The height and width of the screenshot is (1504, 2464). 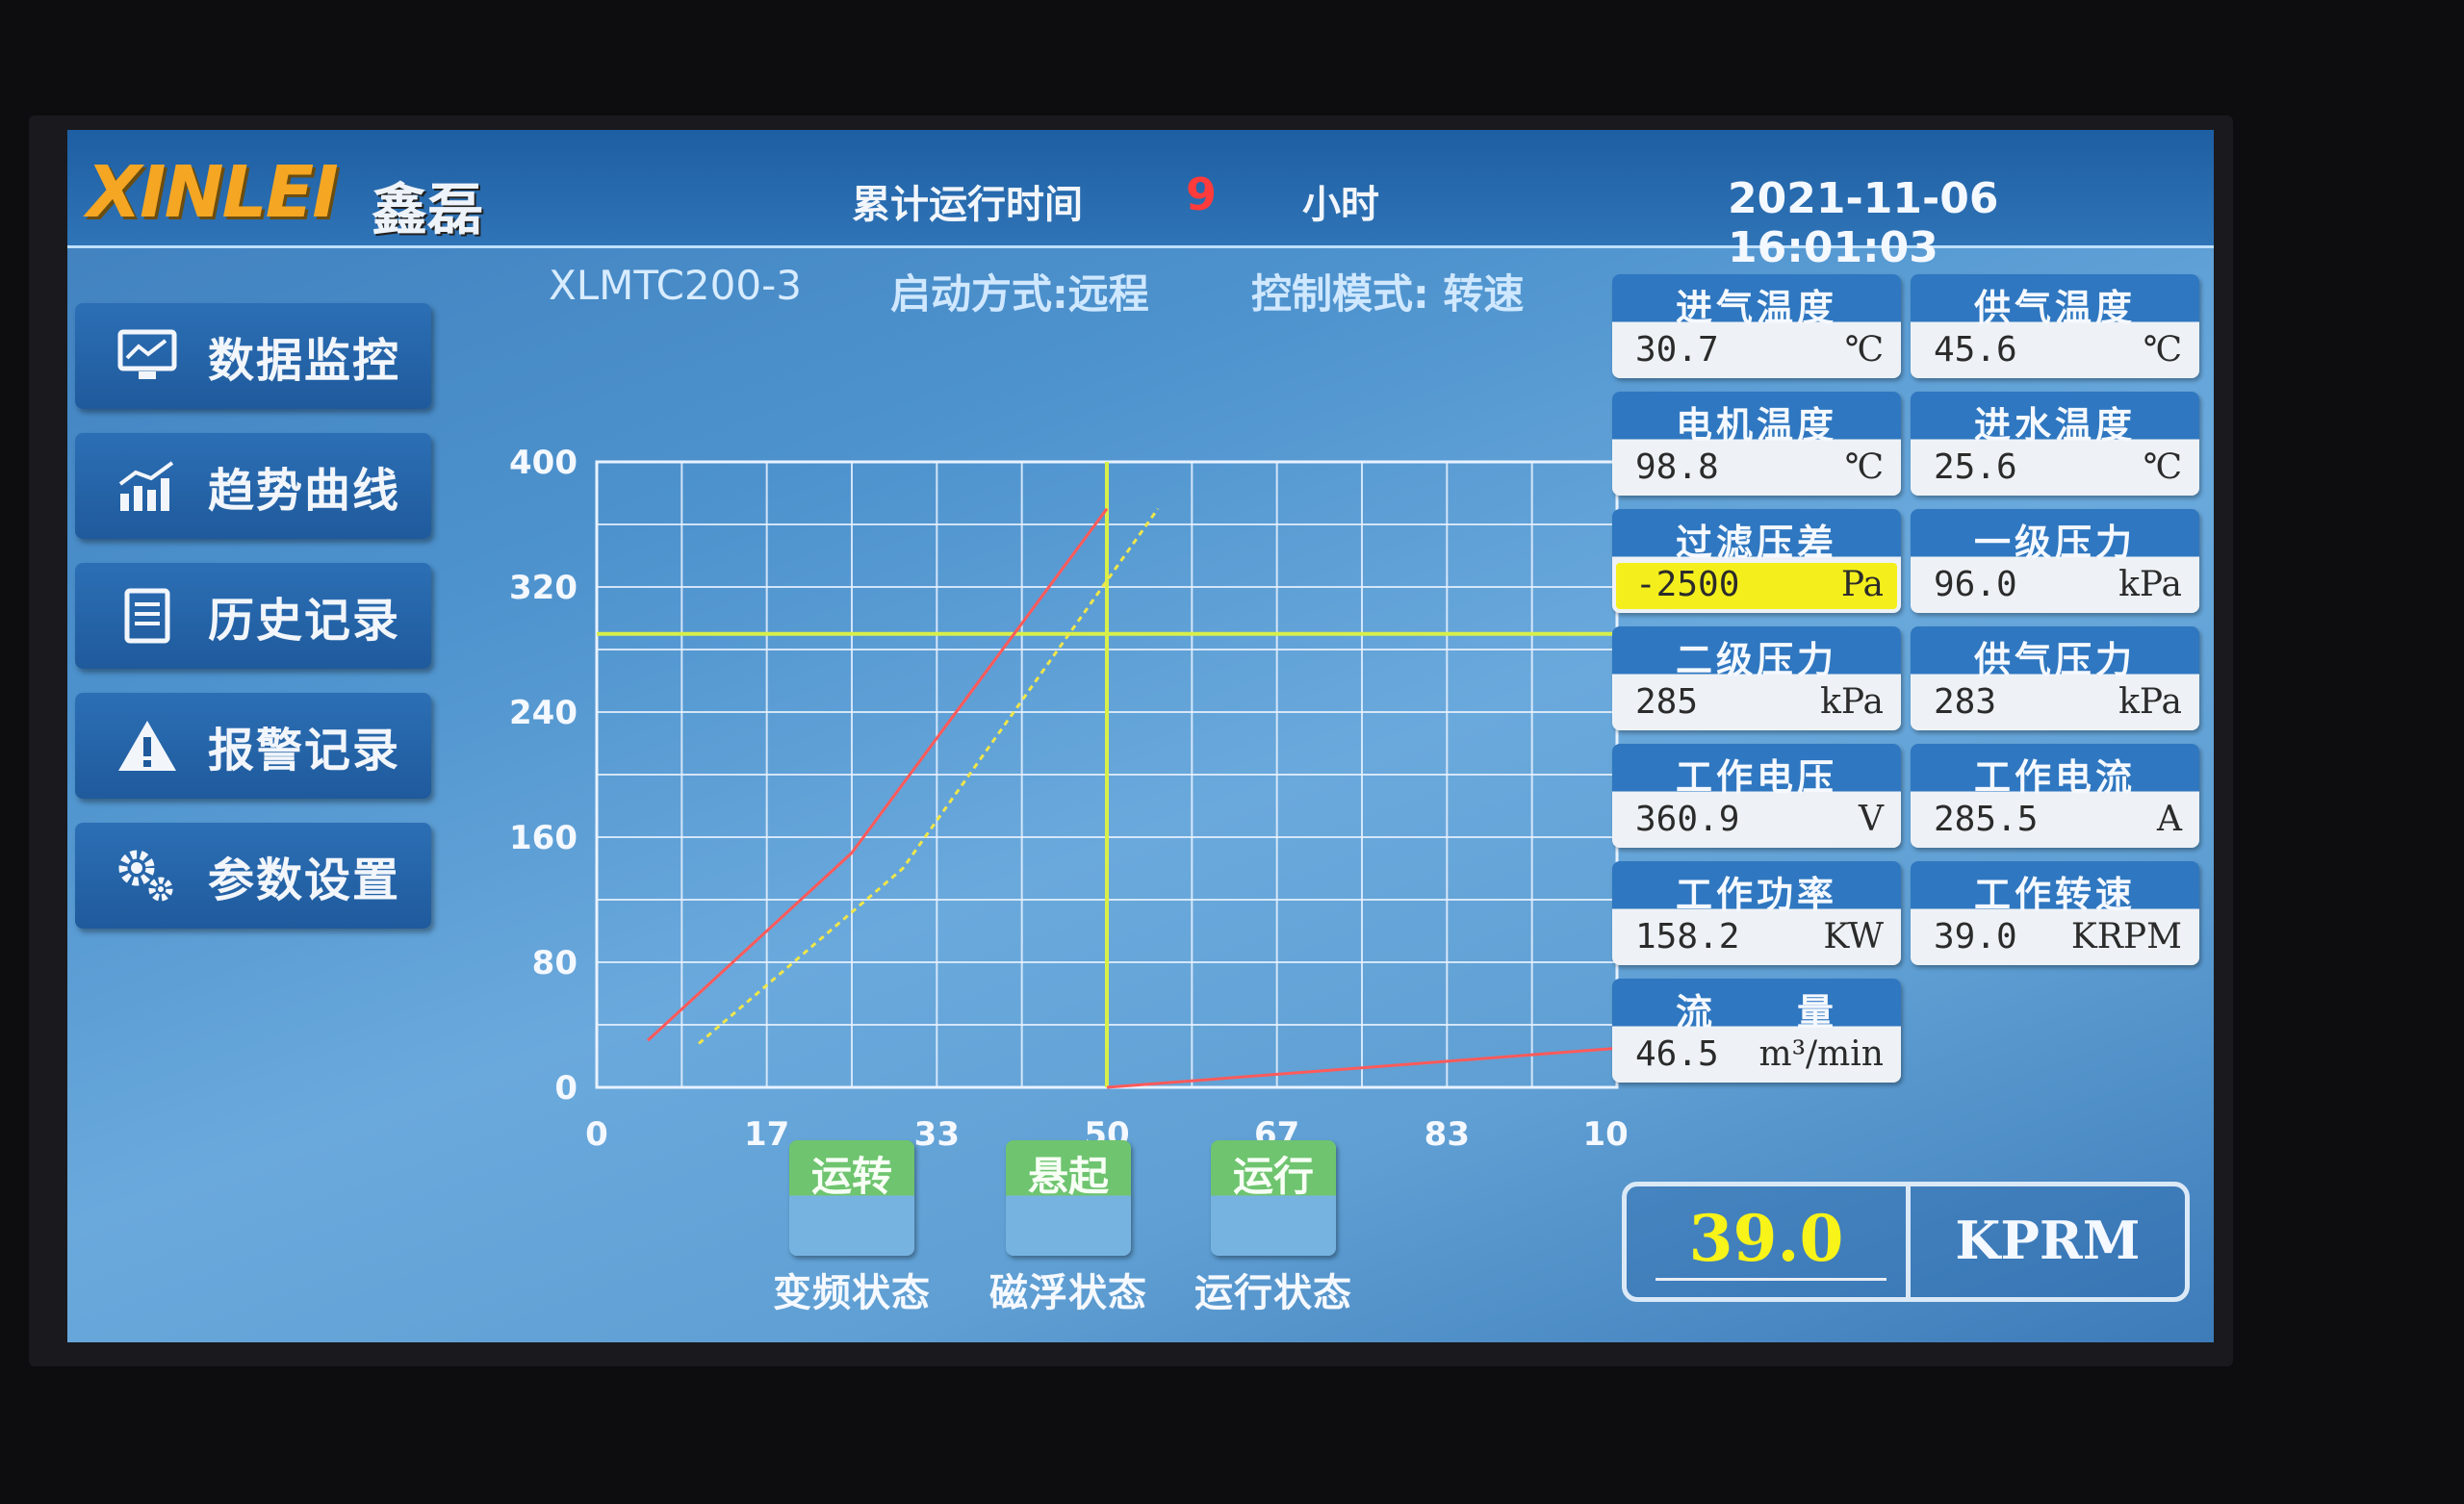 What do you see at coordinates (543, 713) in the screenshot?
I see `y-tick-label: 240` at bounding box center [543, 713].